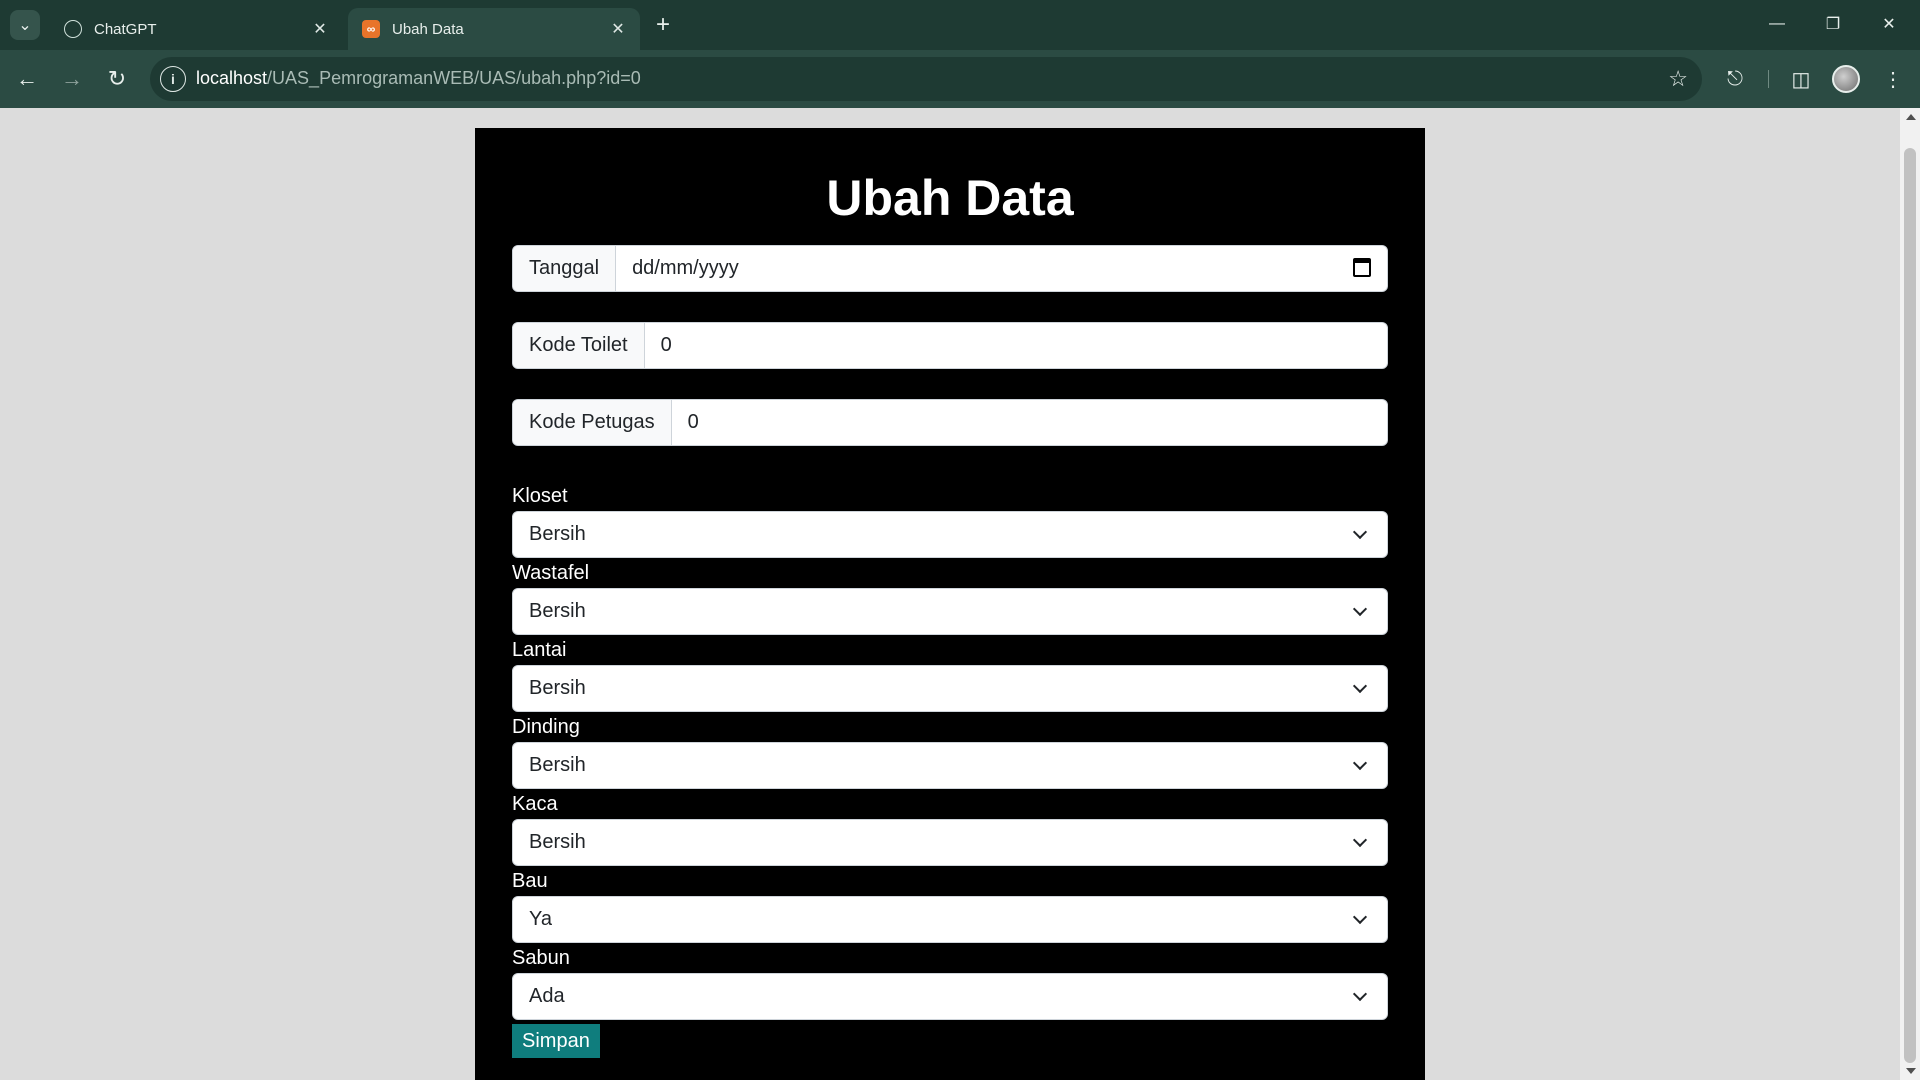 The image size is (1920, 1080). Describe the element at coordinates (535, 804) in the screenshot. I see `kaca-label: Kaca` at that location.